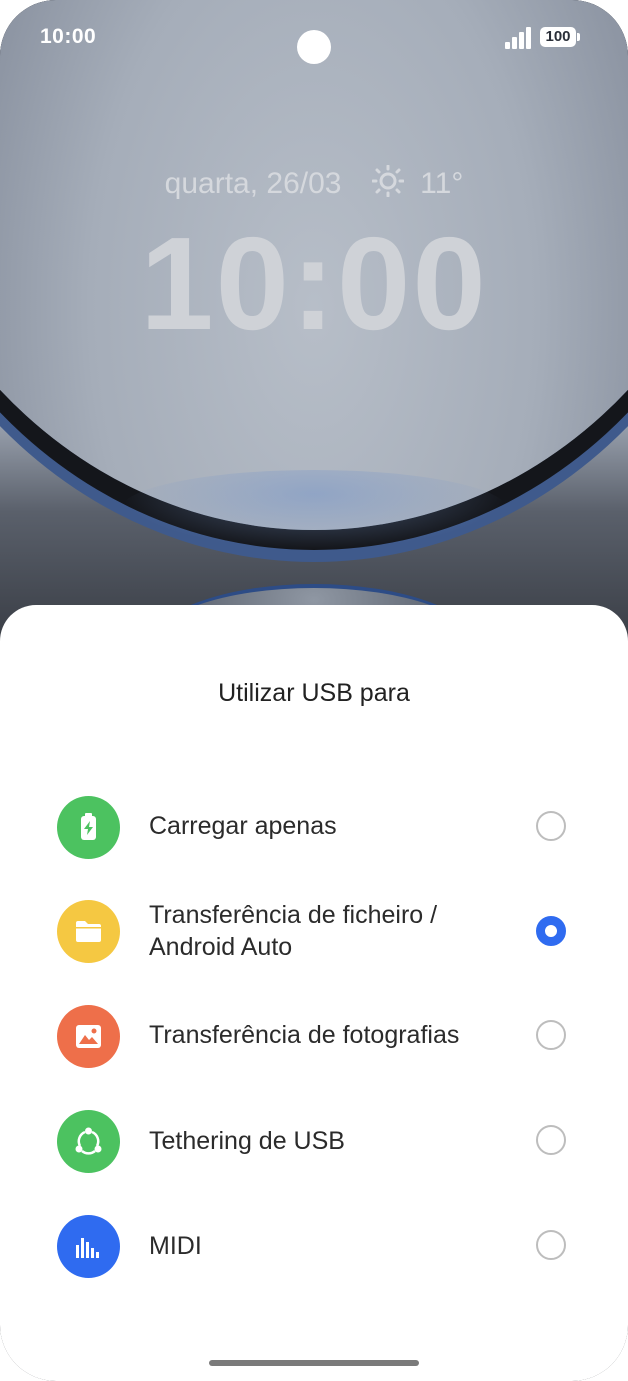  Describe the element at coordinates (442, 183) in the screenshot. I see `temperature: 11°` at that location.